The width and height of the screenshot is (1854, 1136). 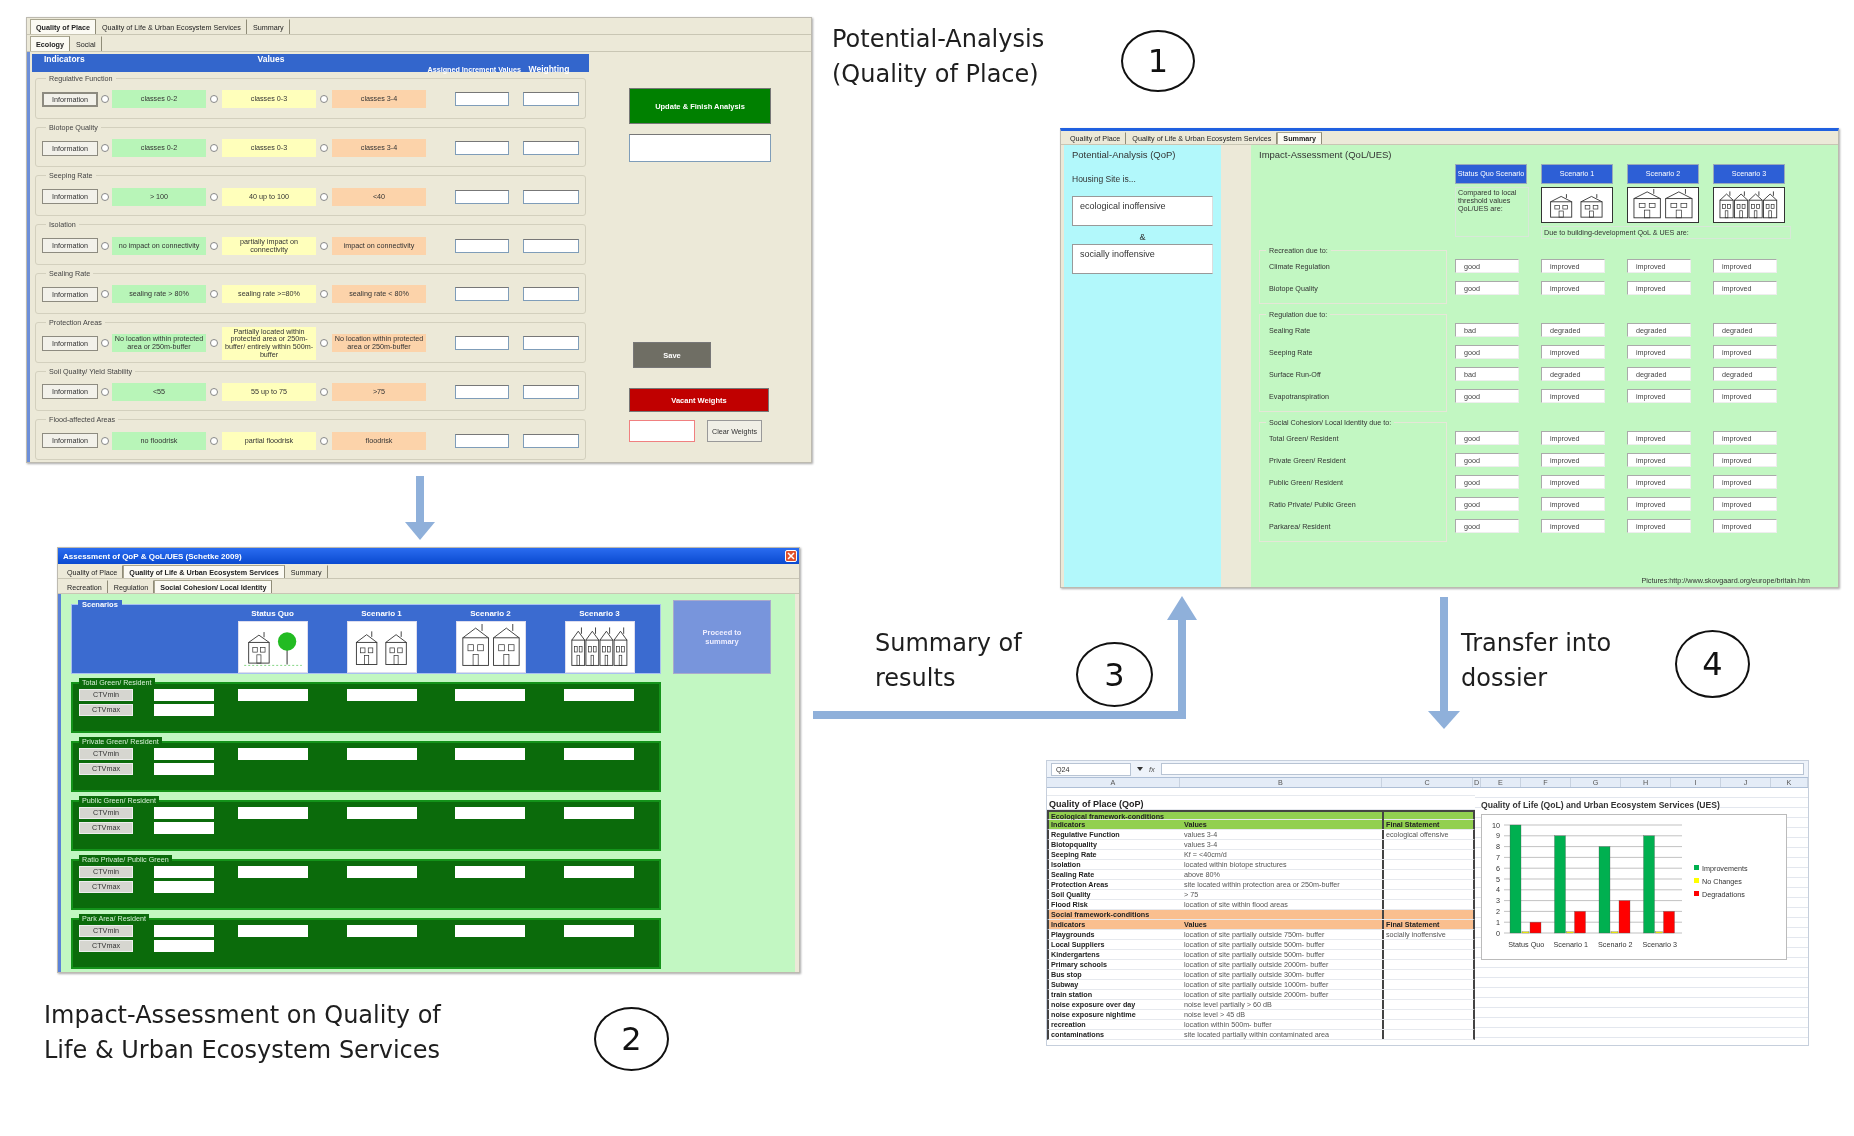 I want to click on chart-title: Quality of Life (QoL) and Urban Ecosystem Services (UES), so click(x=1600, y=805).